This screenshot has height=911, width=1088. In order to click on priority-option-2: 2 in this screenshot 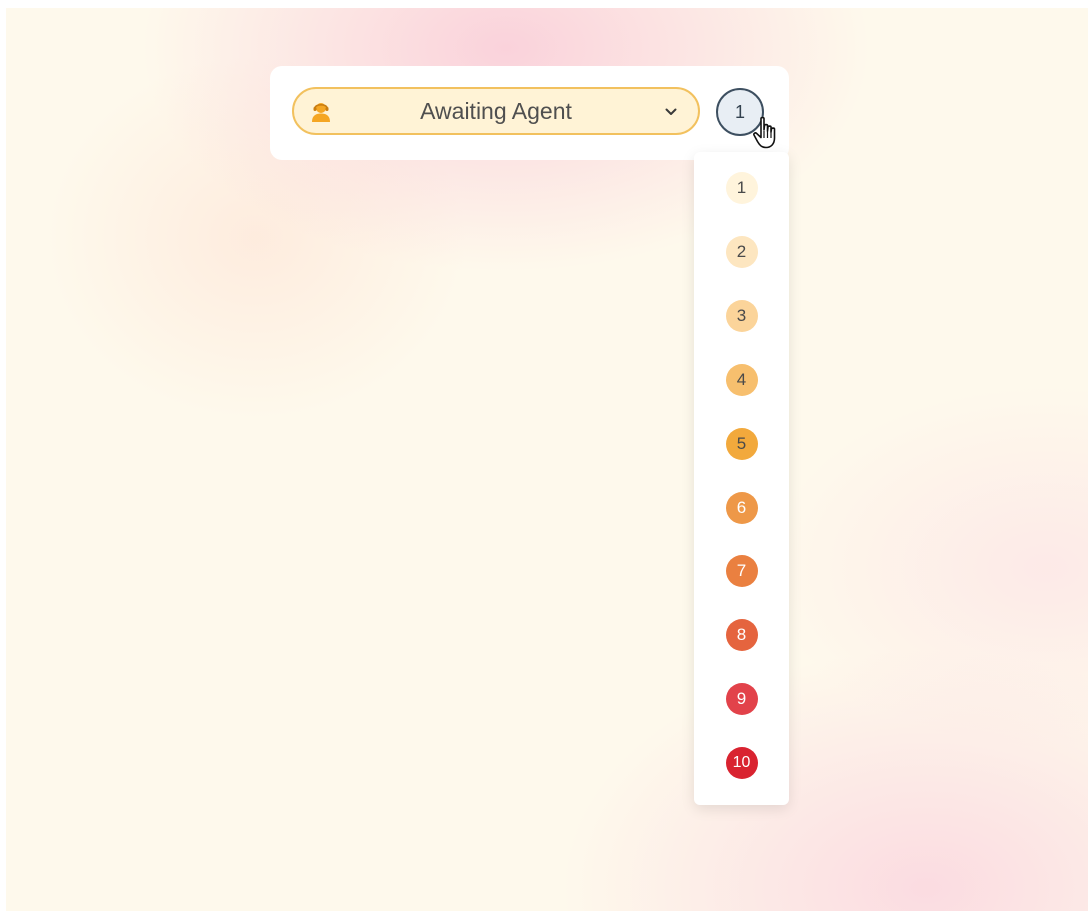, I will do `click(741, 252)`.